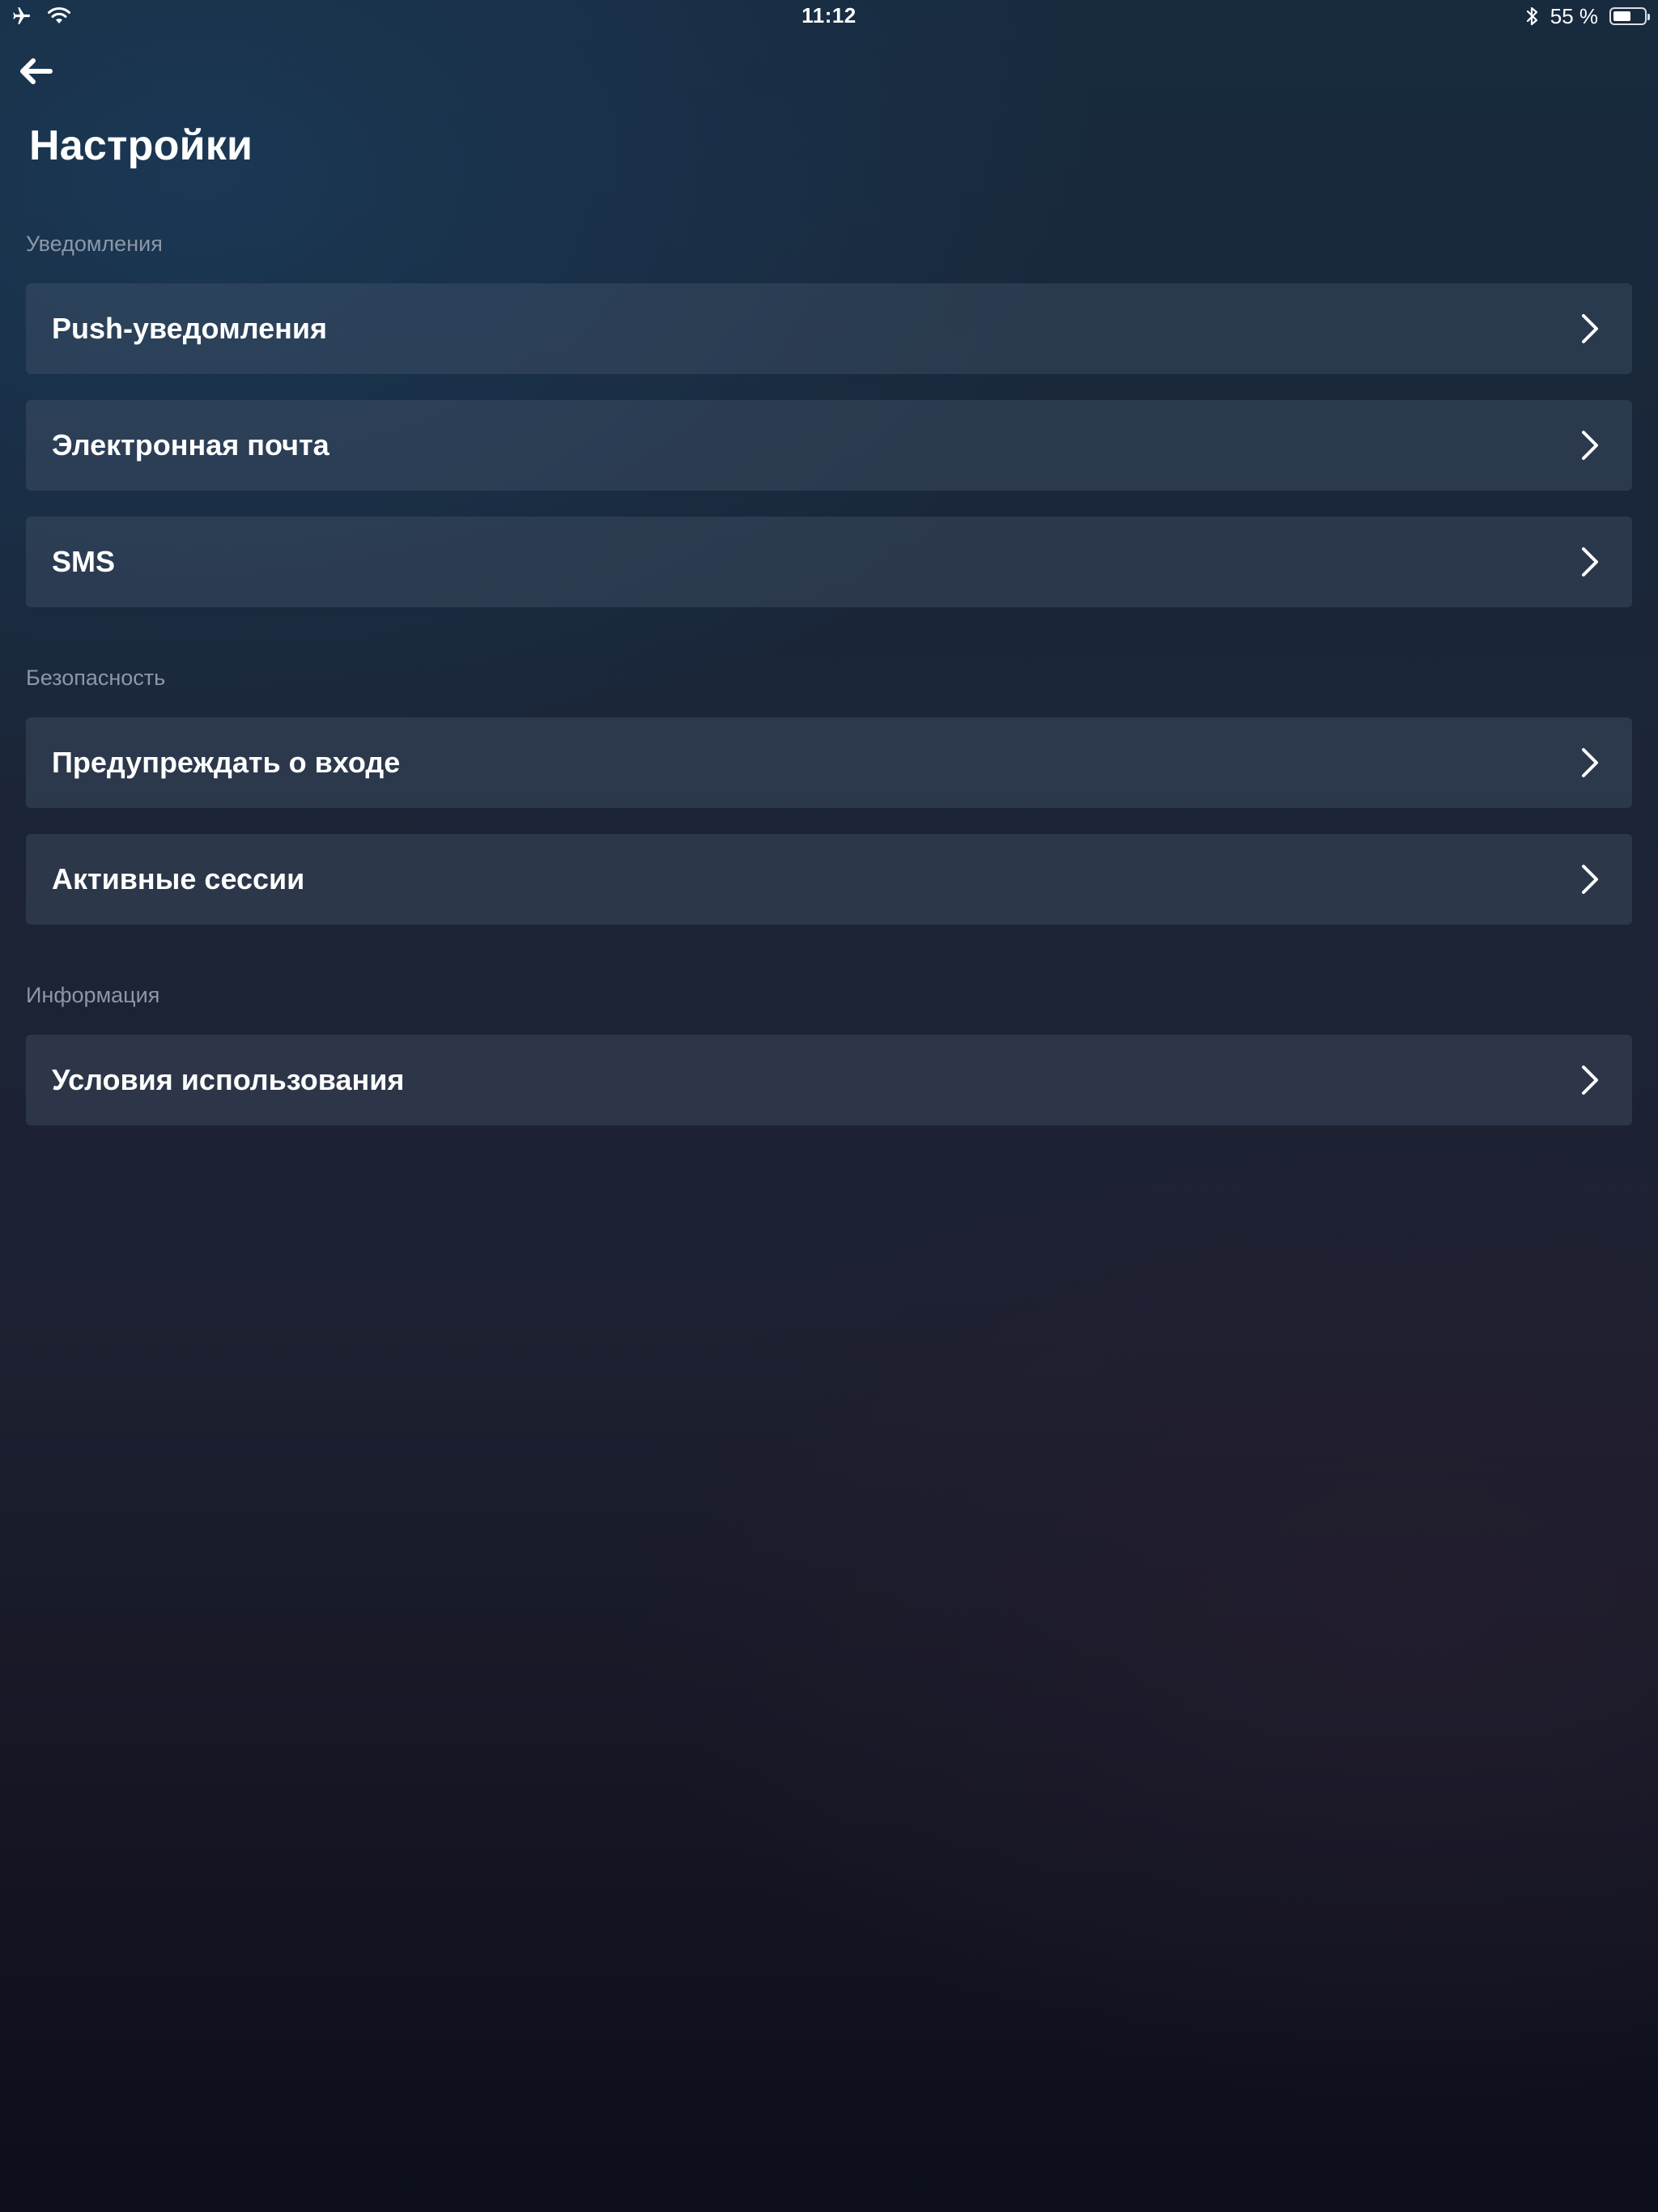 The image size is (1658, 2212). I want to click on section-heading-notifications: Уведомления, so click(94, 244).